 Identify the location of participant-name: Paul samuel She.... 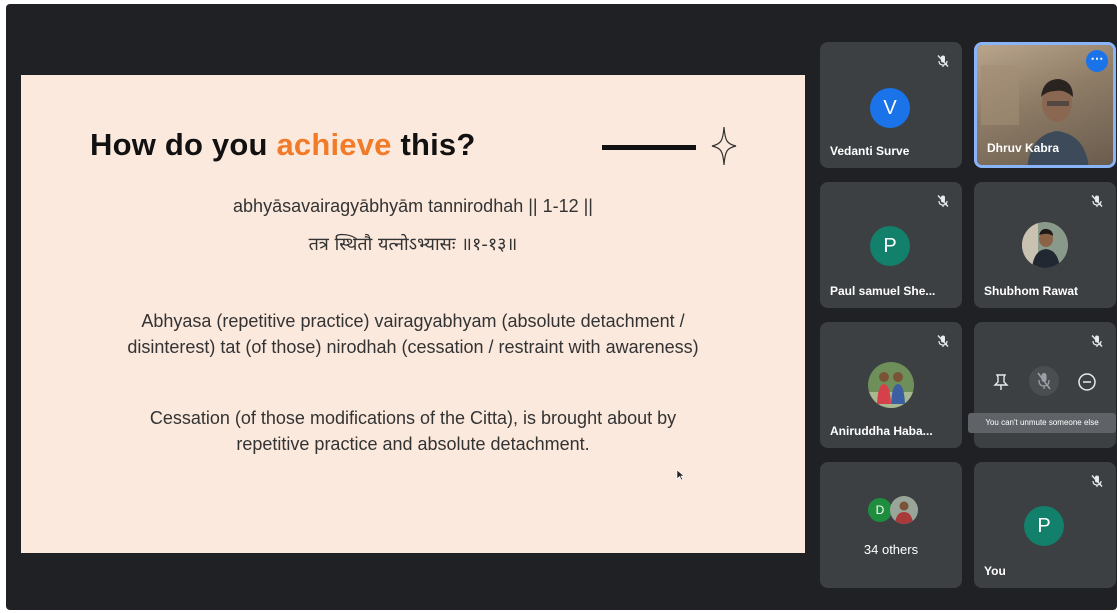
(883, 291).